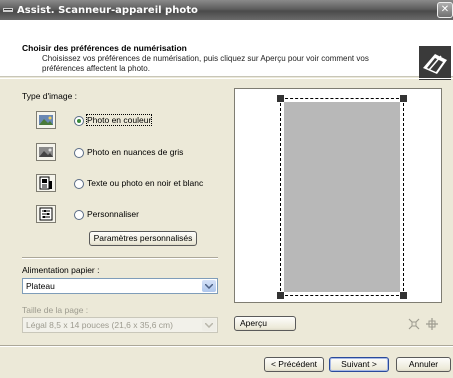 This screenshot has height=378, width=453. What do you see at coordinates (61, 270) in the screenshot?
I see `paper-feed-label: Alimentation papier :` at bounding box center [61, 270].